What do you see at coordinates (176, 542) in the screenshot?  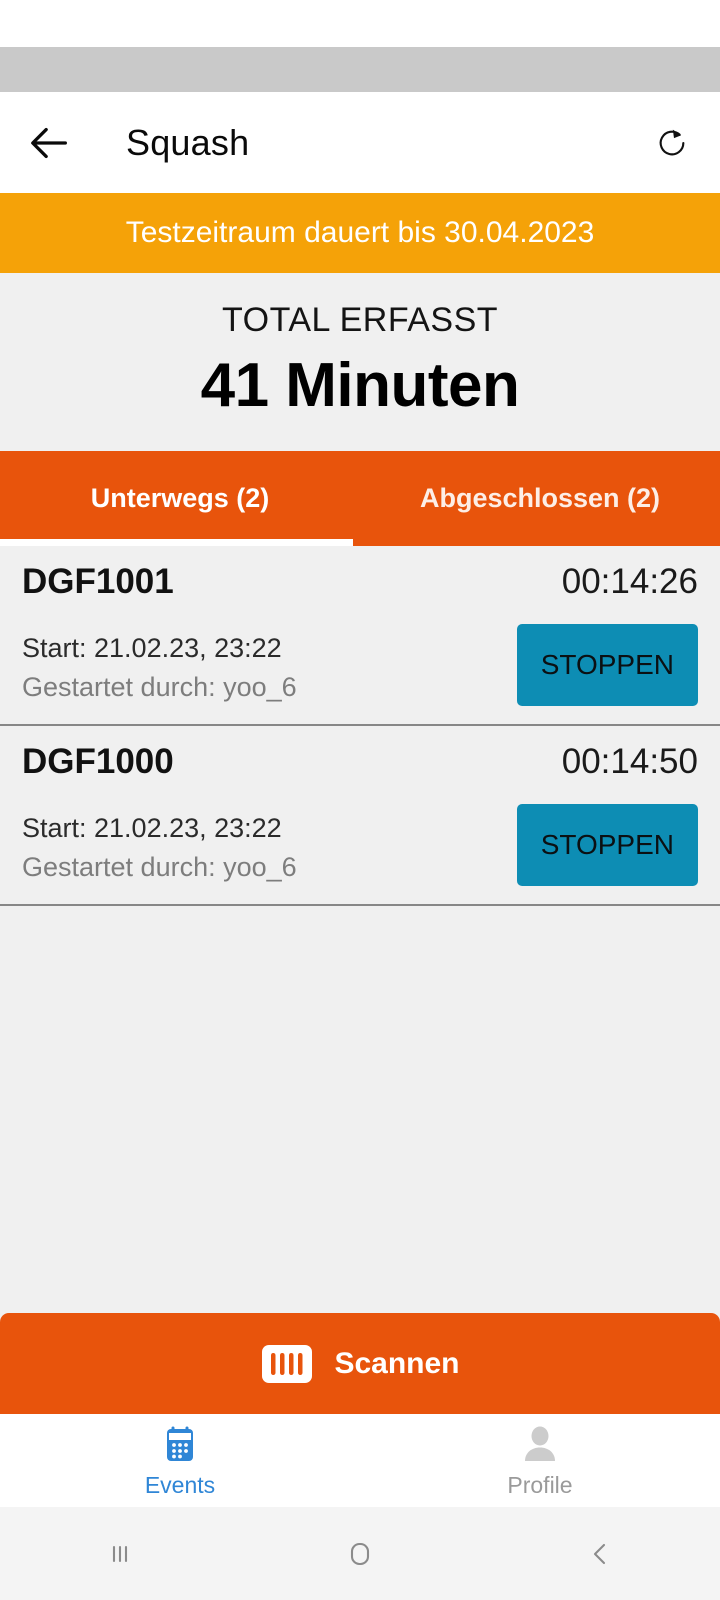 I see `tab-active-indicator` at bounding box center [176, 542].